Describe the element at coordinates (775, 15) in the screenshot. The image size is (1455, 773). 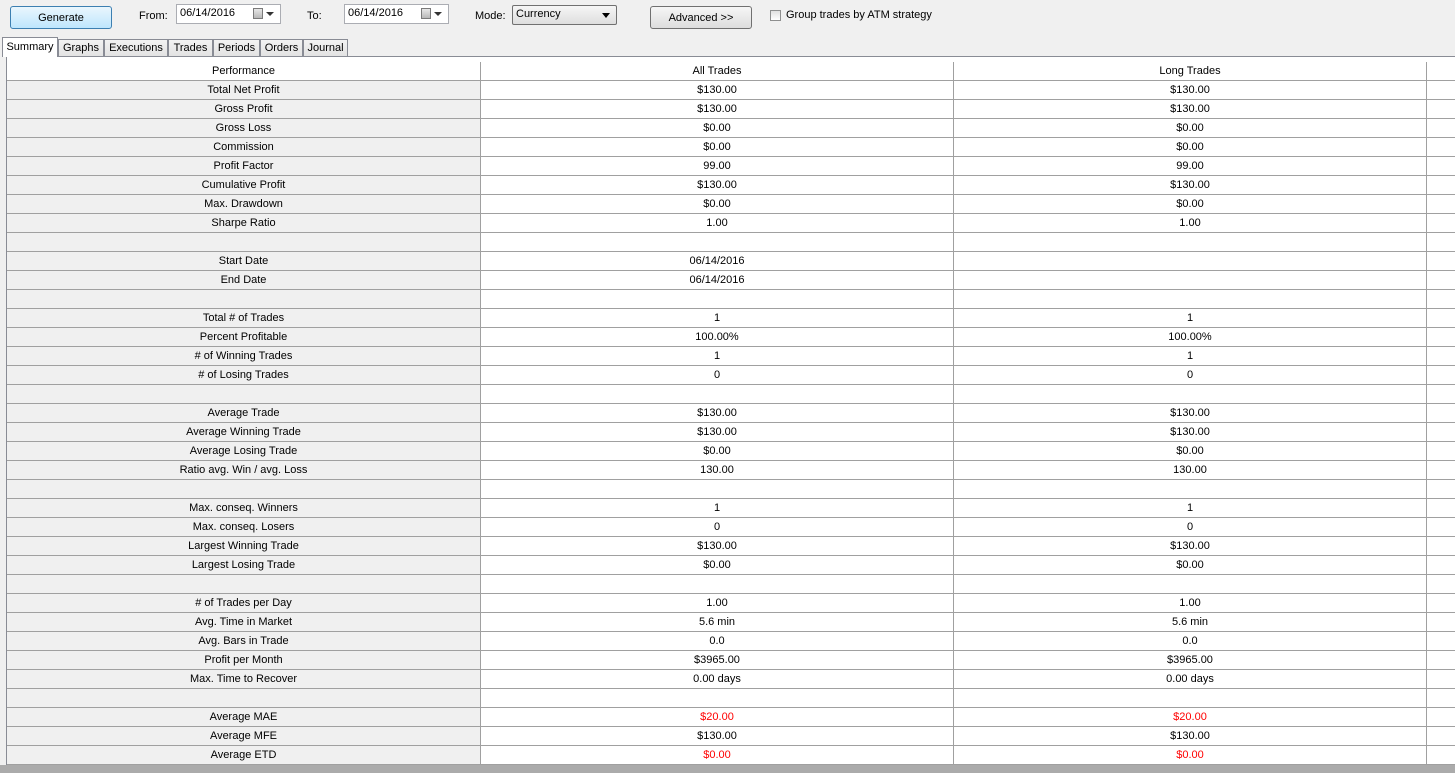
I see `group-trades-checkbox` at that location.